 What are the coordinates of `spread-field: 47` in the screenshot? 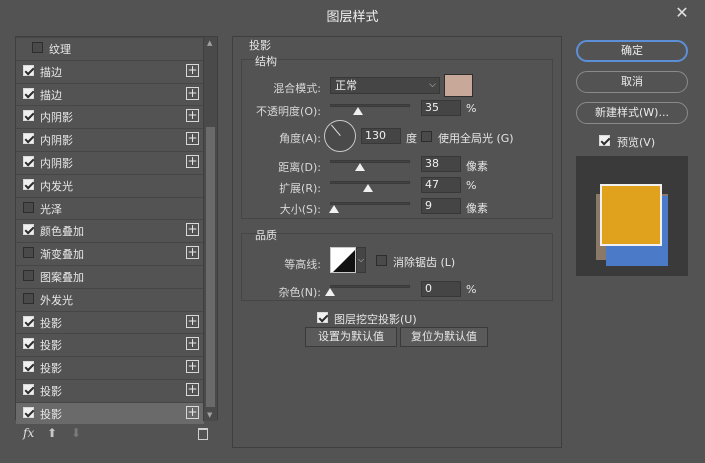 It's located at (441, 185).